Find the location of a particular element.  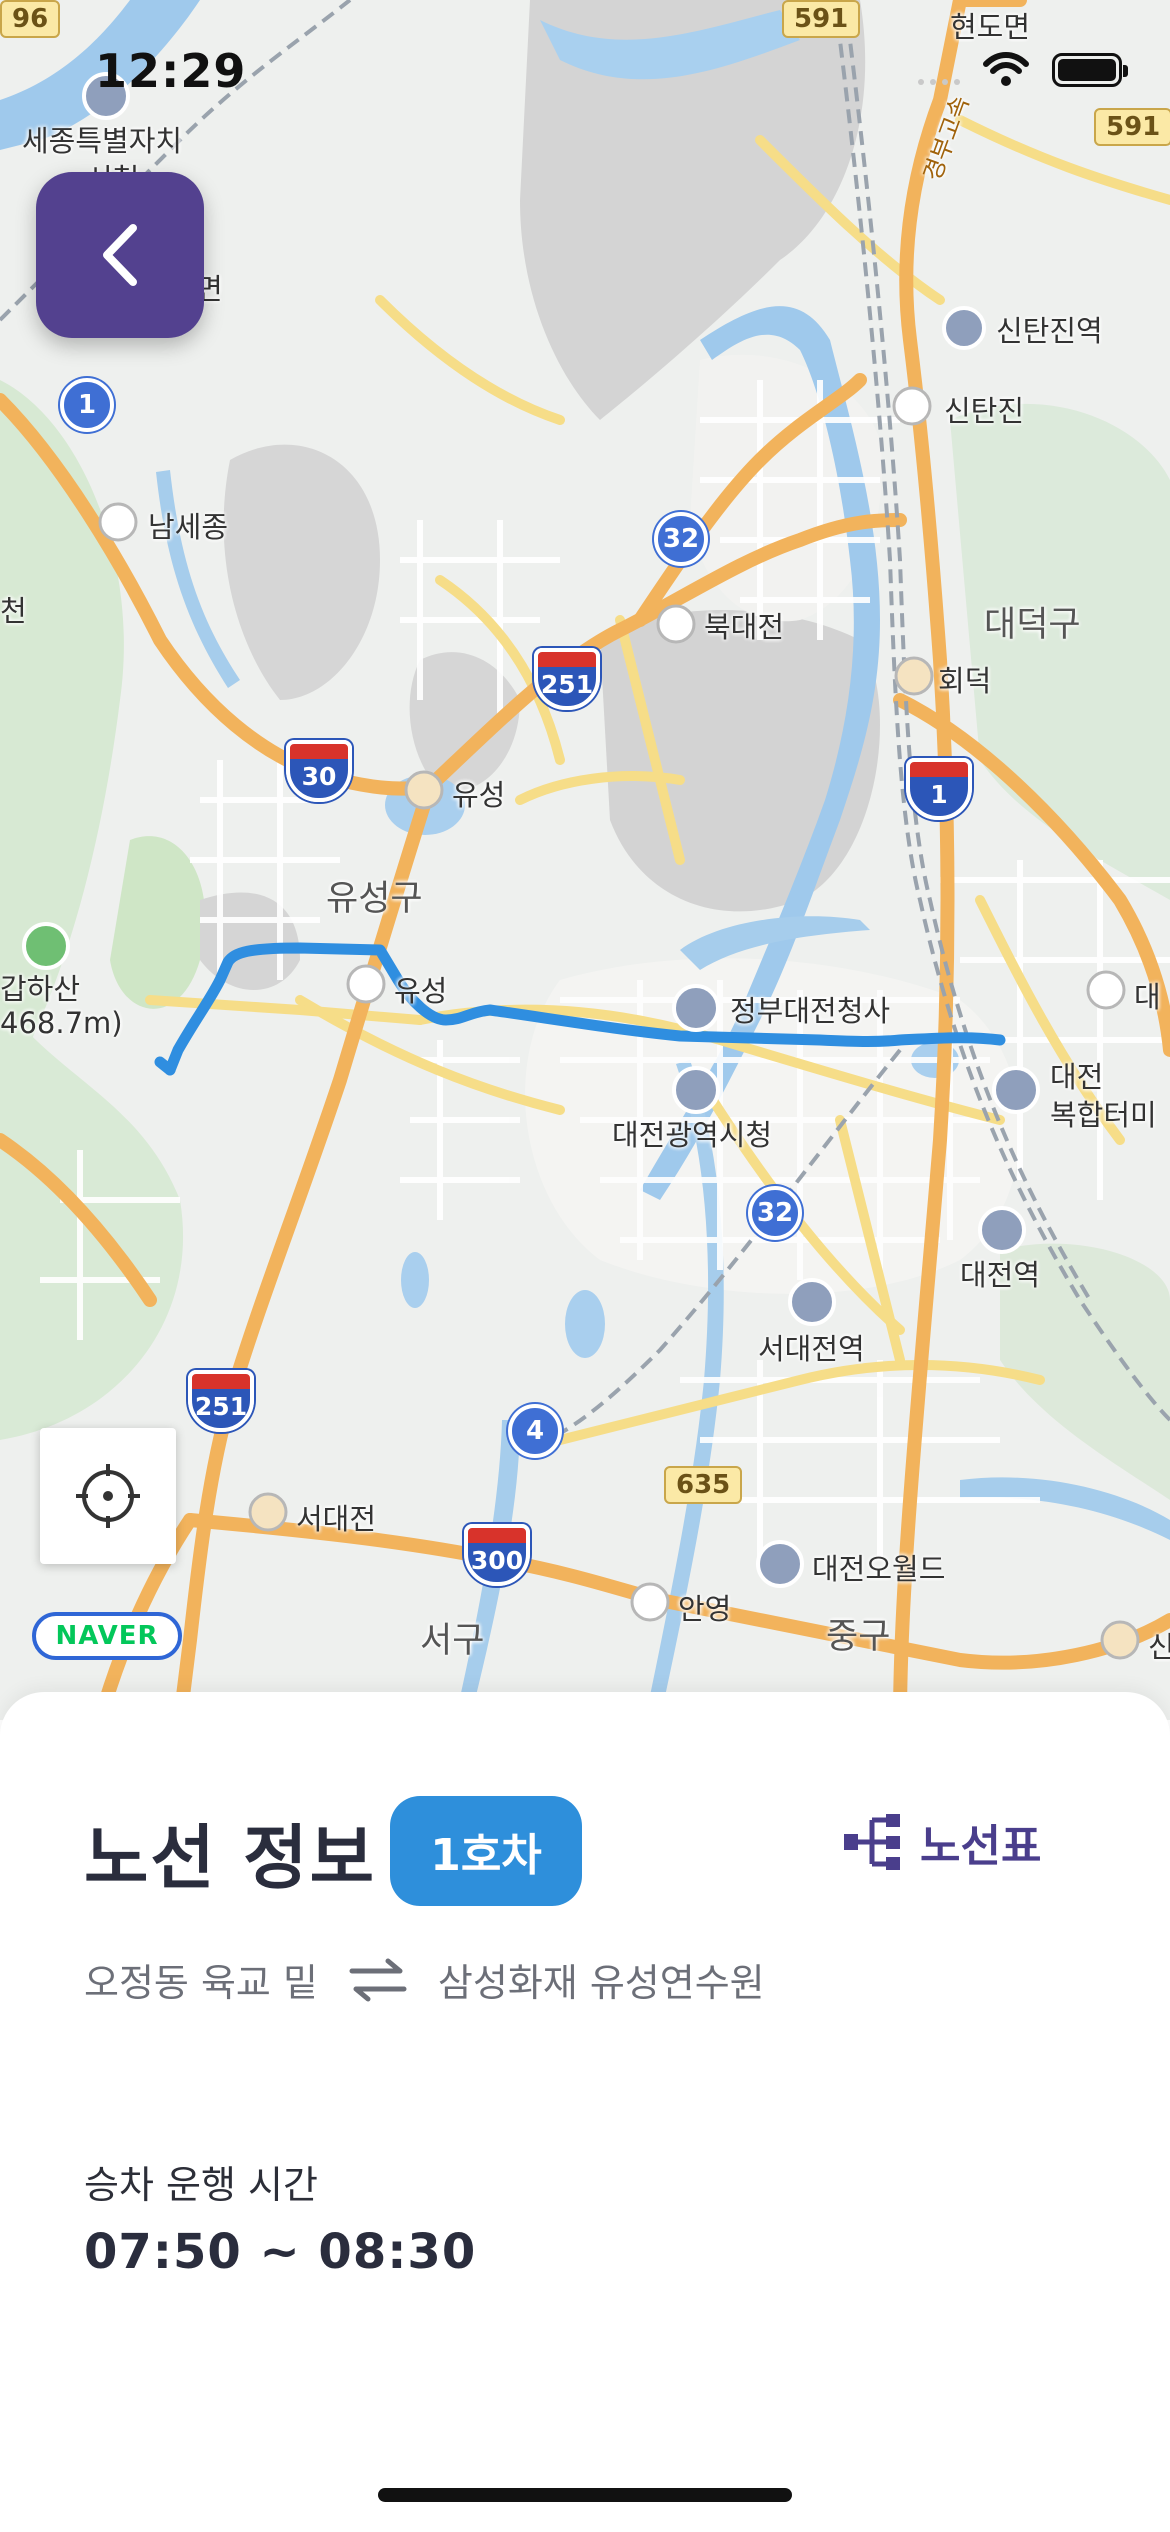

current-location-button is located at coordinates (108, 1496).